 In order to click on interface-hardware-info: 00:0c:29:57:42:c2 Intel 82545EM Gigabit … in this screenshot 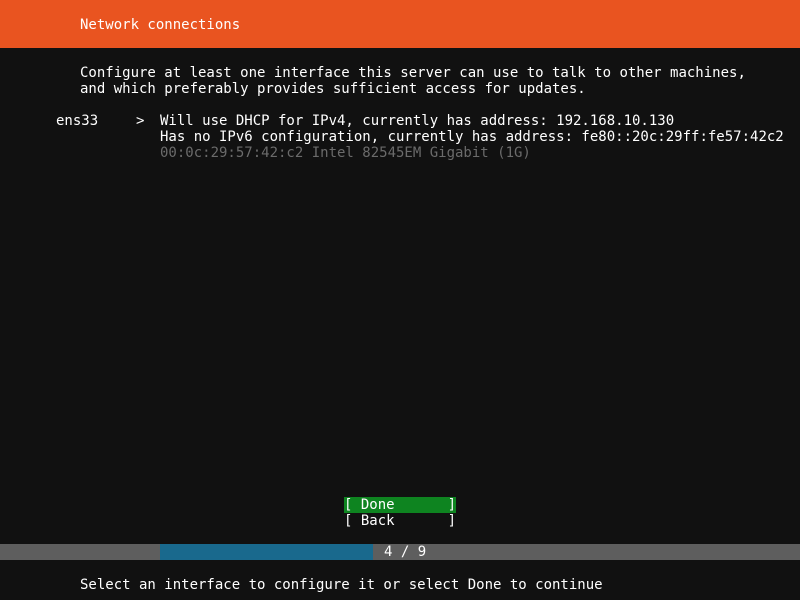, I will do `click(345, 153)`.